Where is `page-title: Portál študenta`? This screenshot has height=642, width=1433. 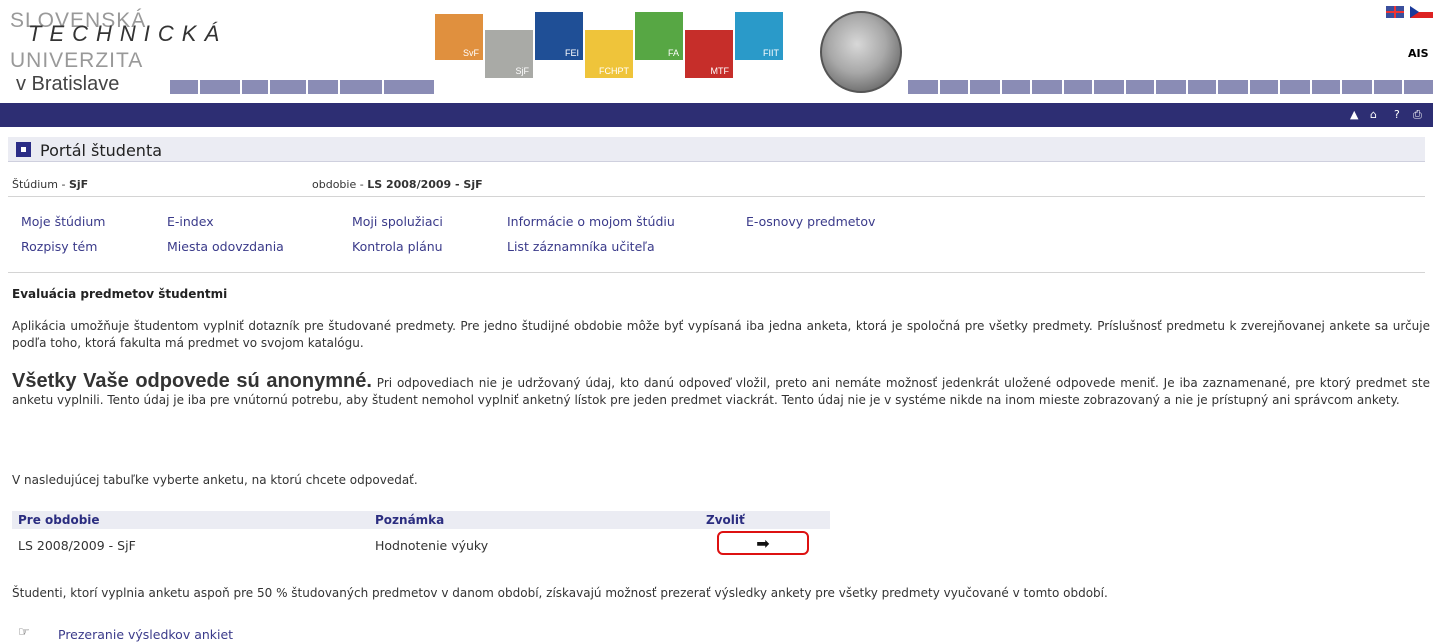 page-title: Portál študenta is located at coordinates (101, 150).